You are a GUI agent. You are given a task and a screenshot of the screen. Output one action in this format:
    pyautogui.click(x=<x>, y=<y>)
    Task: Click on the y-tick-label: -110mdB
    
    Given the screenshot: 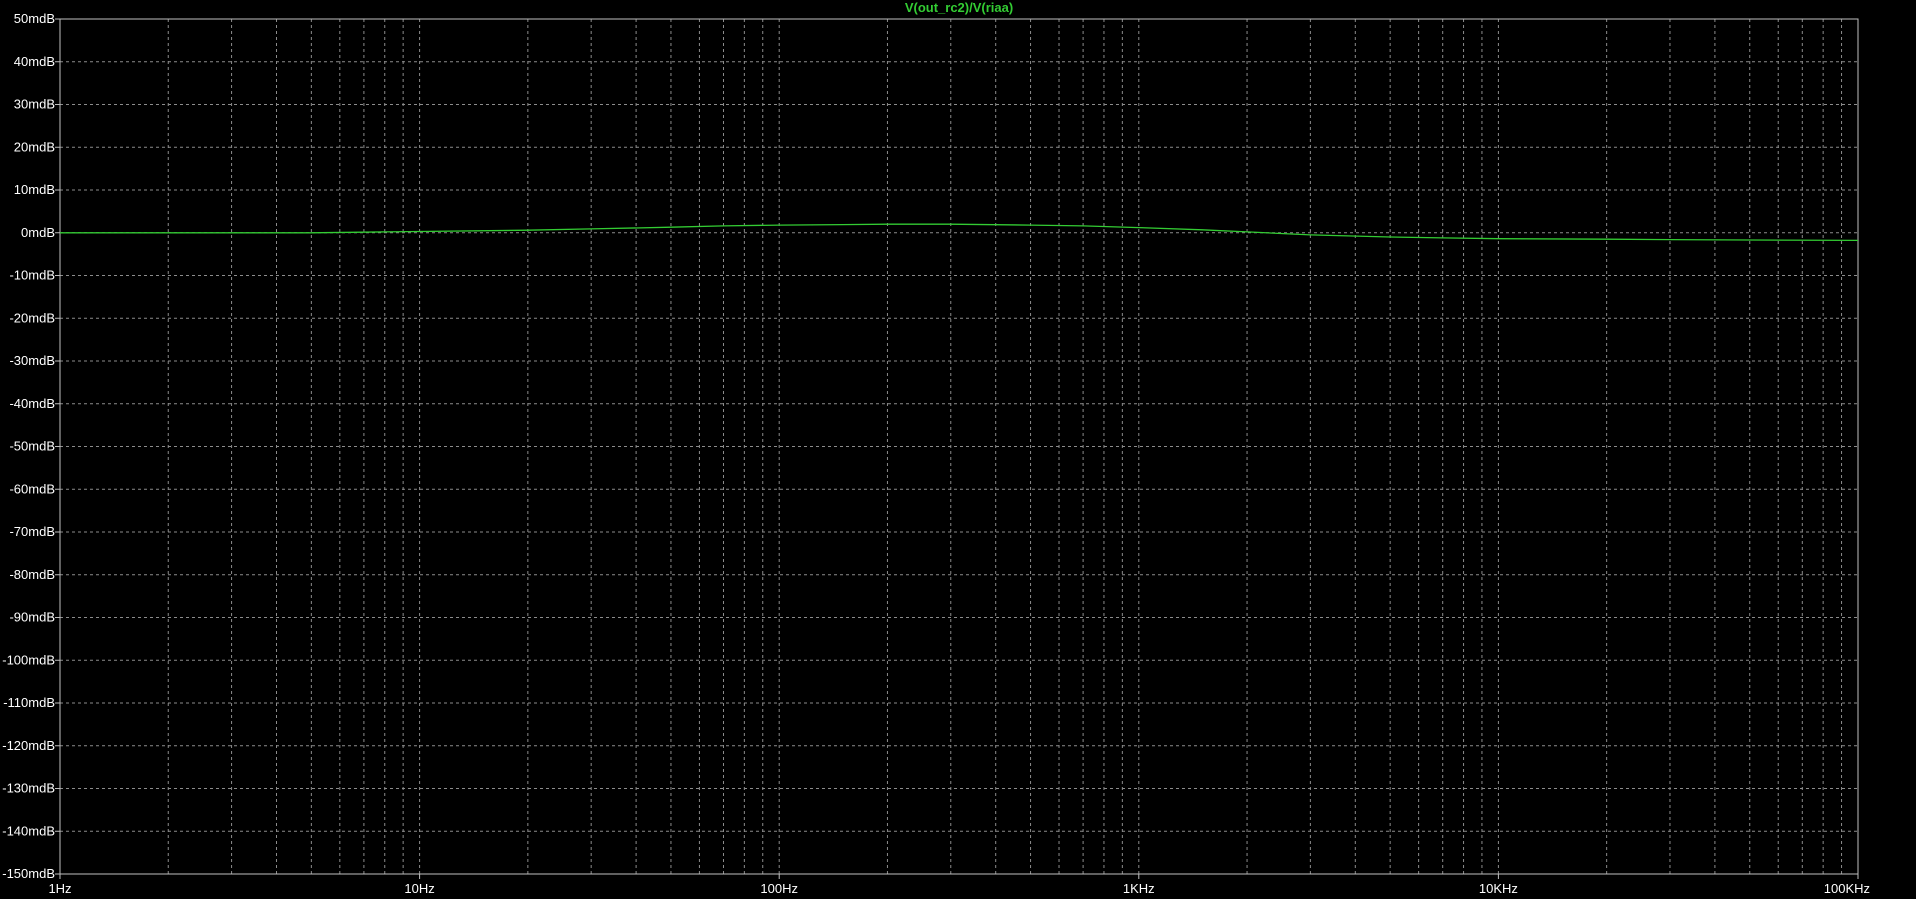 What is the action you would take?
    pyautogui.click(x=29, y=702)
    